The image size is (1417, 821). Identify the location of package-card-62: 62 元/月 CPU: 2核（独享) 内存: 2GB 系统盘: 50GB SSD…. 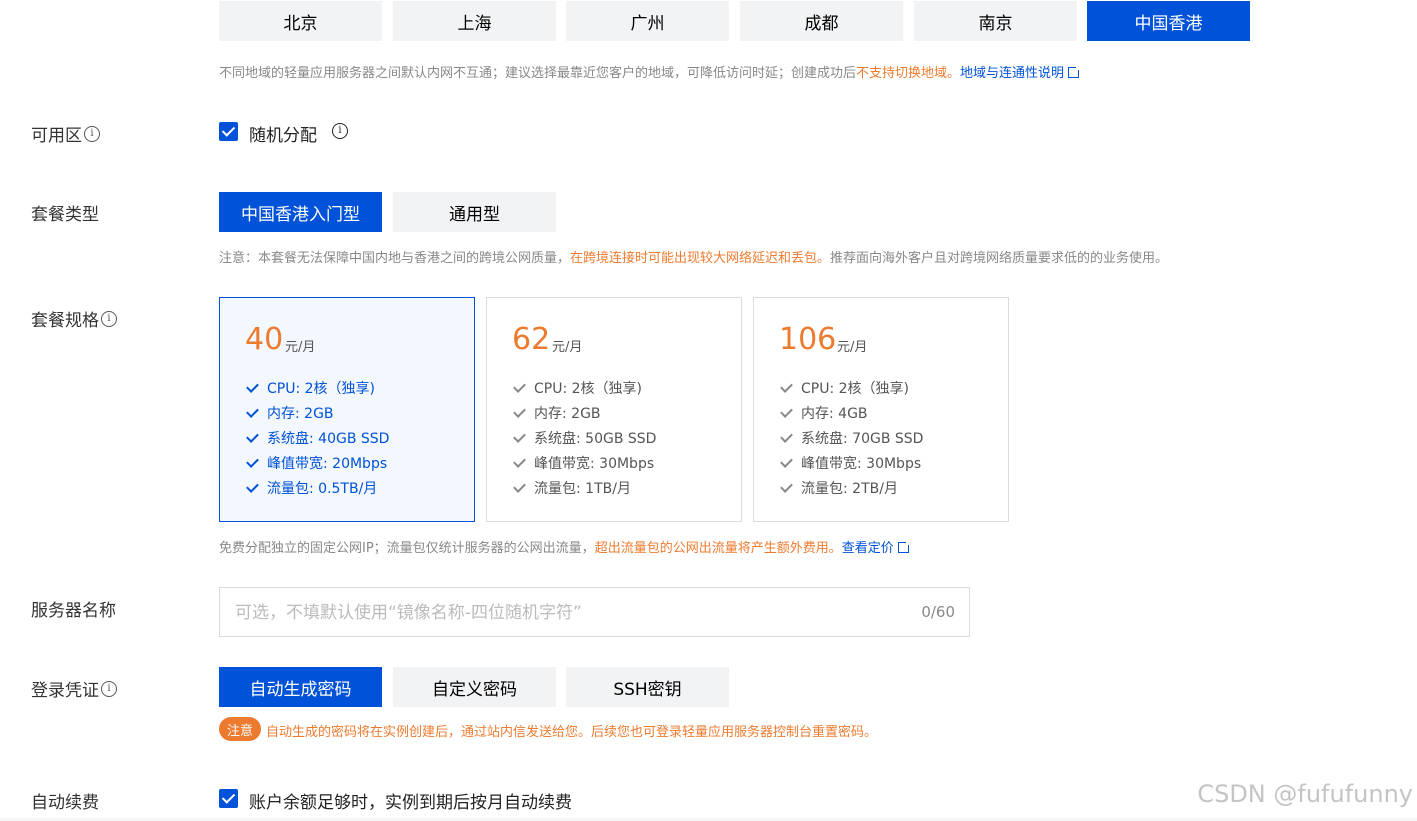
(614, 409).